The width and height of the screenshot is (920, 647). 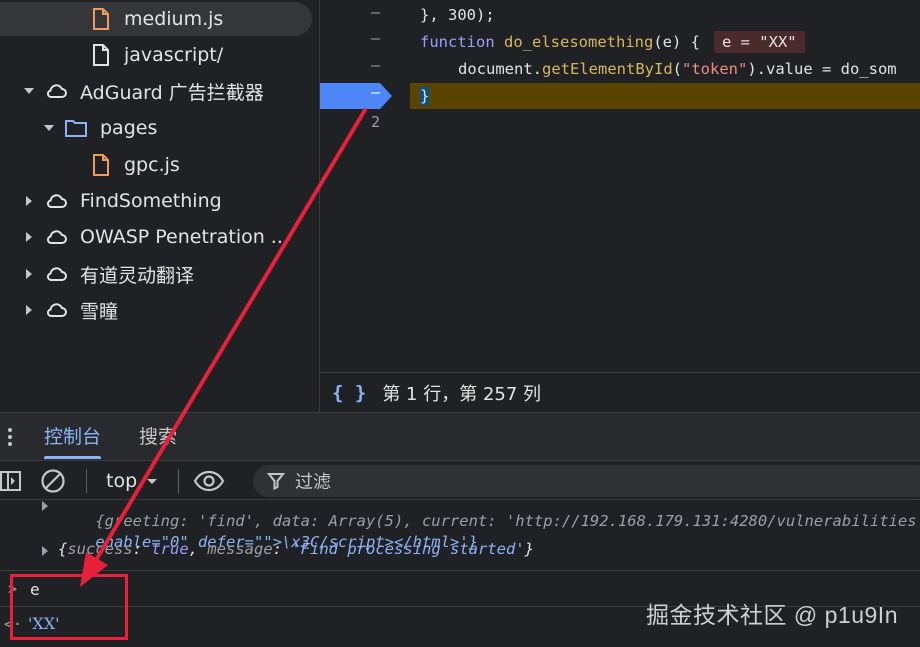 What do you see at coordinates (620, 392) in the screenshot?
I see `editor-status-bar: { } 第 1 行，第 257 列` at bounding box center [620, 392].